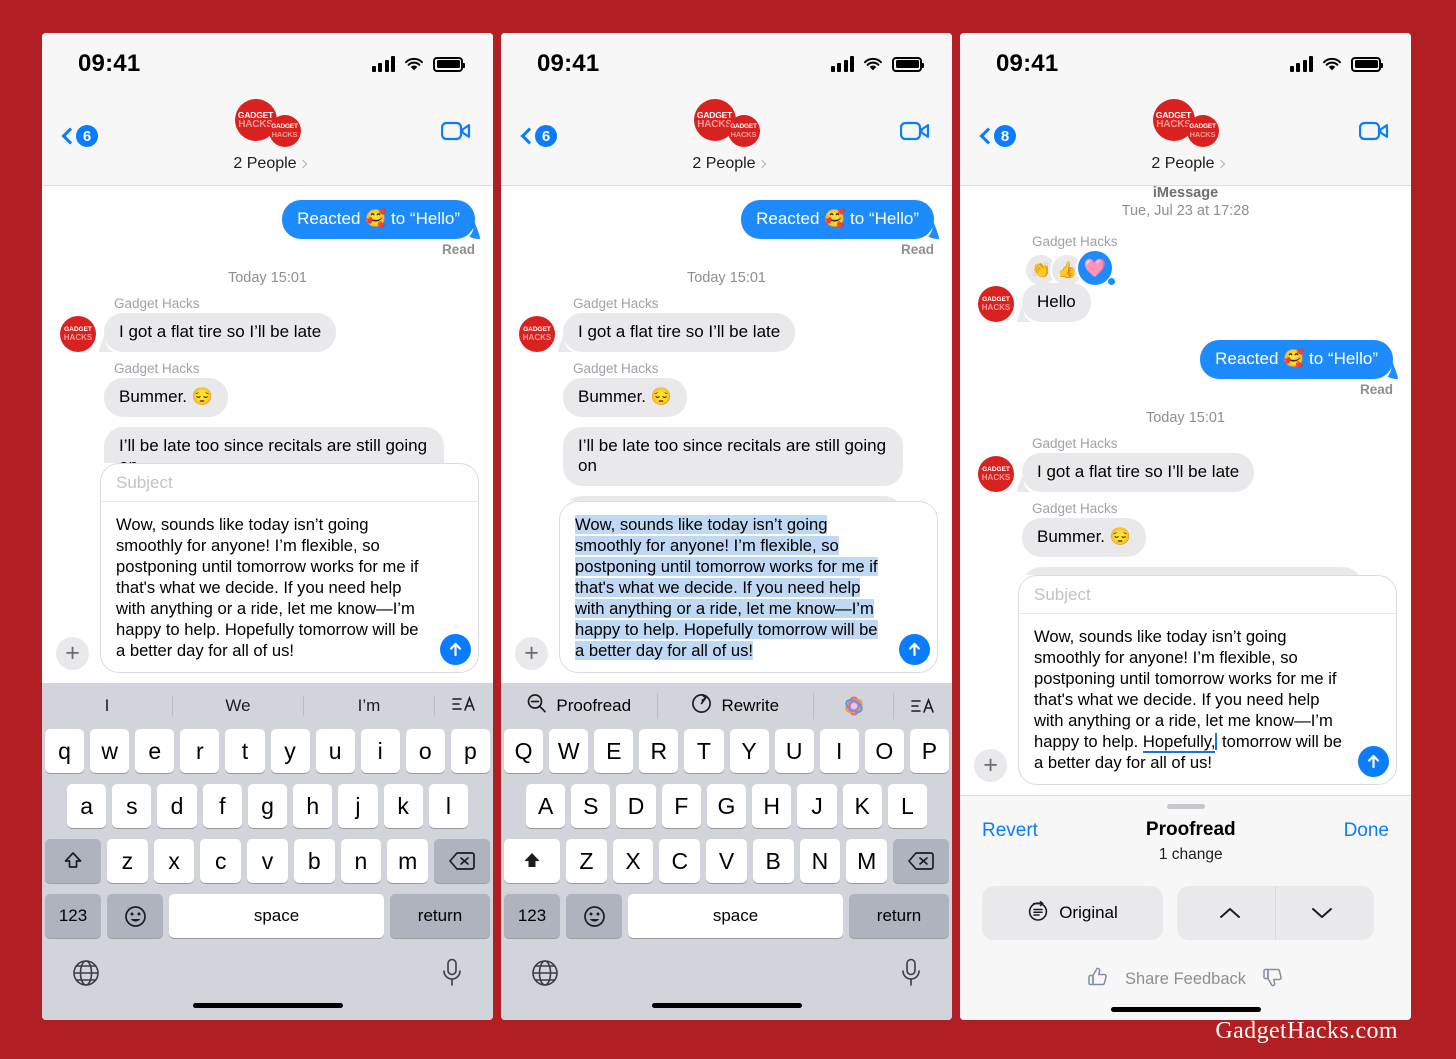 The height and width of the screenshot is (1059, 1456). What do you see at coordinates (403, 806) in the screenshot?
I see `key-k: k` at bounding box center [403, 806].